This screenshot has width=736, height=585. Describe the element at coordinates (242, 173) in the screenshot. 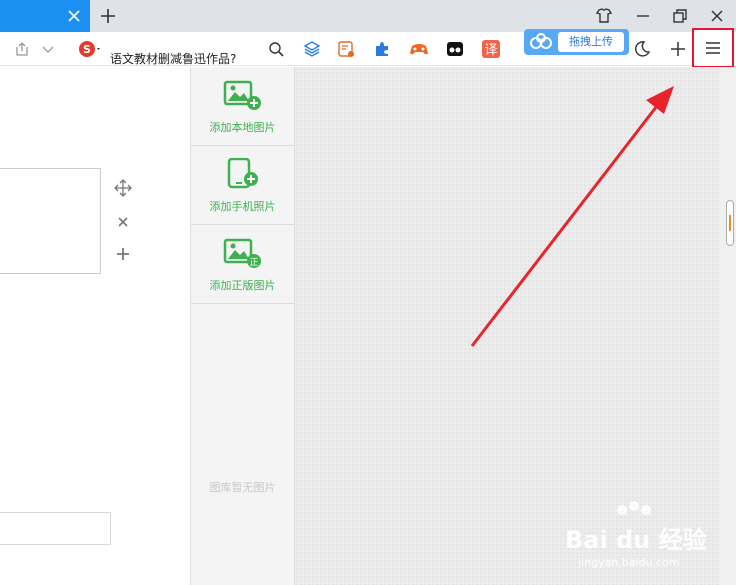

I see `phone-add-icon` at that location.